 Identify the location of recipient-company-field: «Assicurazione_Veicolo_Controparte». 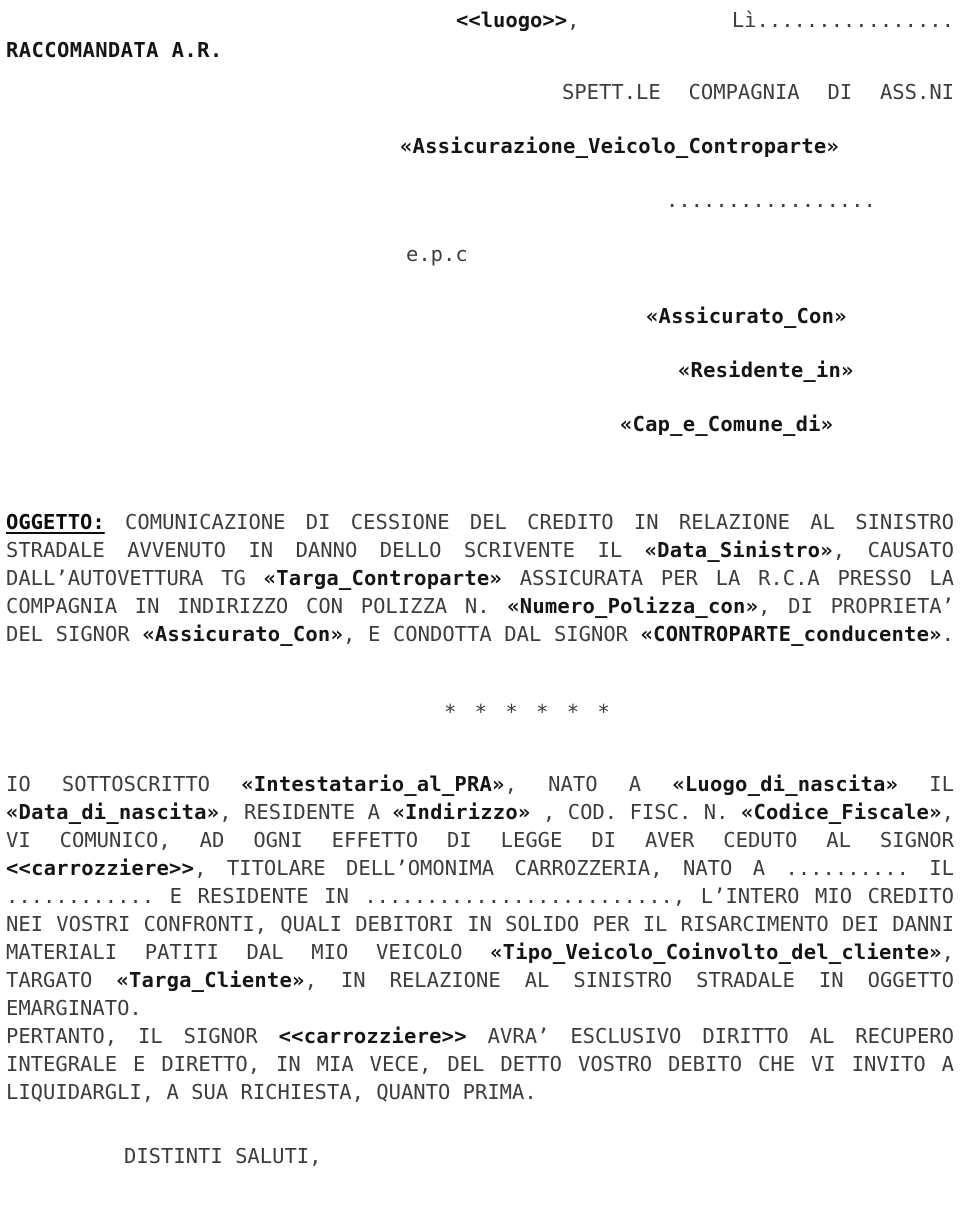
(619, 146).